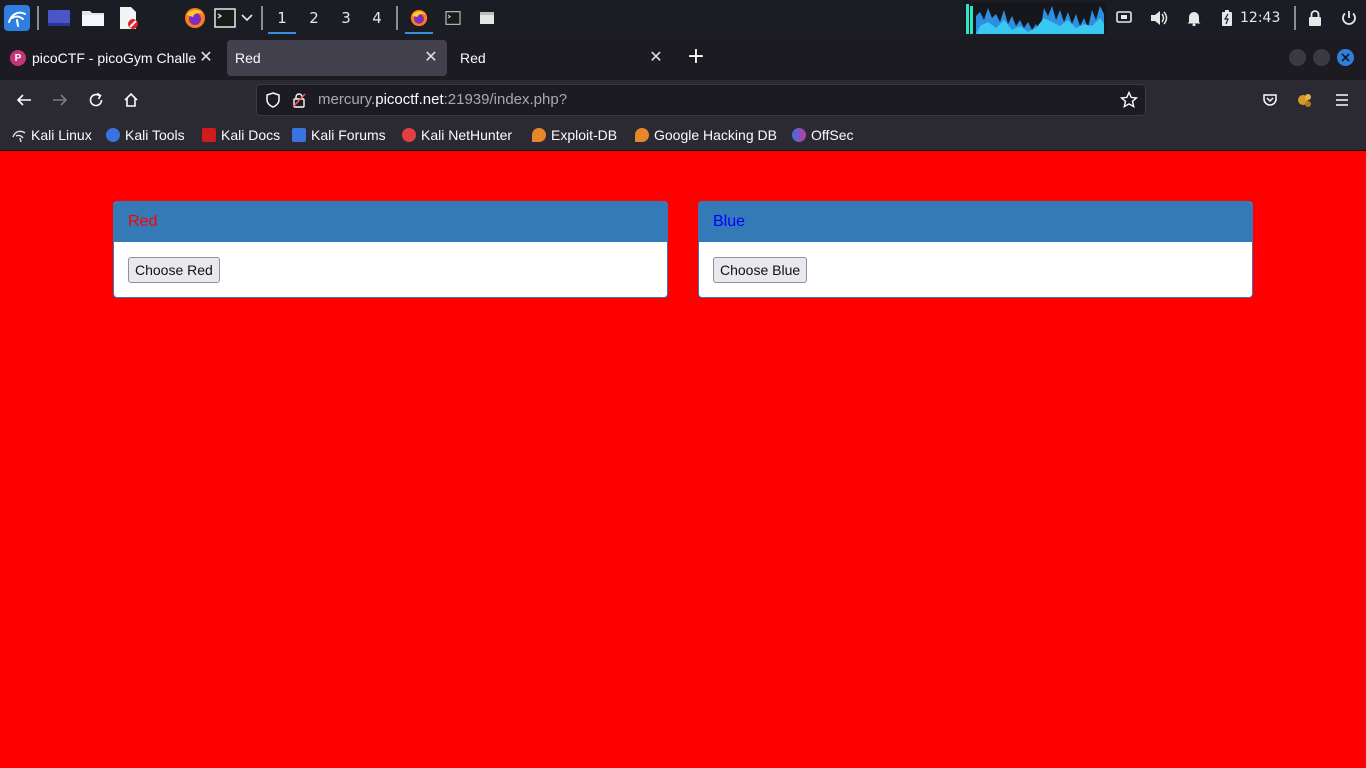 This screenshot has width=1366, height=768. Describe the element at coordinates (24, 100) in the screenshot. I see `back-button` at that location.